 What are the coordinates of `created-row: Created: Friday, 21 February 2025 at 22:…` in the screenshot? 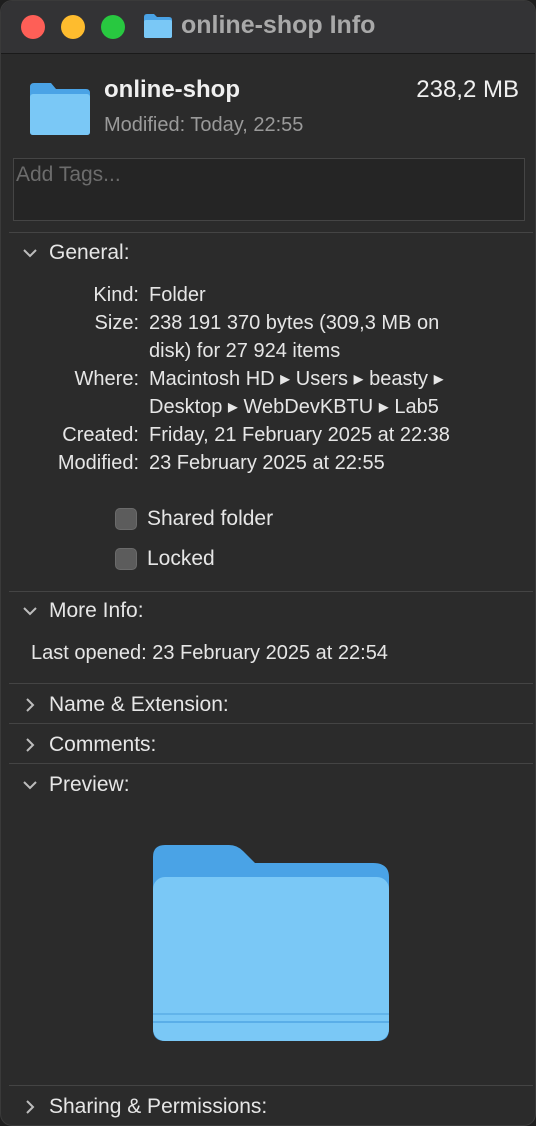 It's located at (268, 435).